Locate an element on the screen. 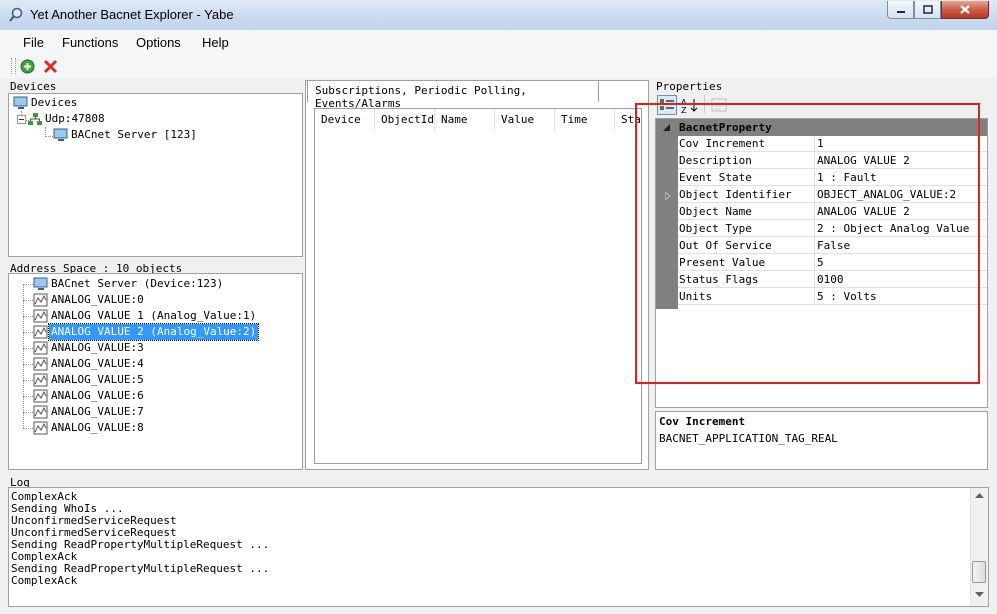 This screenshot has width=997, height=614. sort-alpha-icon: AZ is located at coordinates (689, 105).